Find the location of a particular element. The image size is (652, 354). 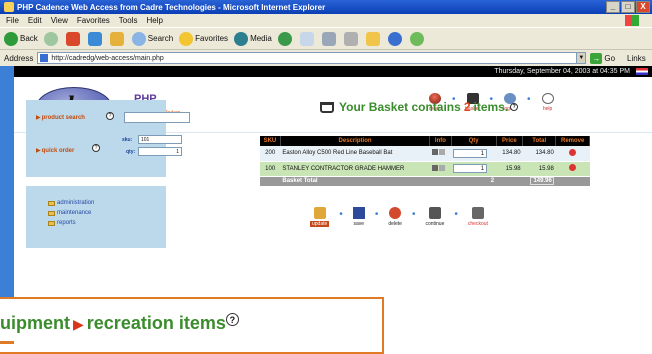

close-button: X is located at coordinates (643, 7).